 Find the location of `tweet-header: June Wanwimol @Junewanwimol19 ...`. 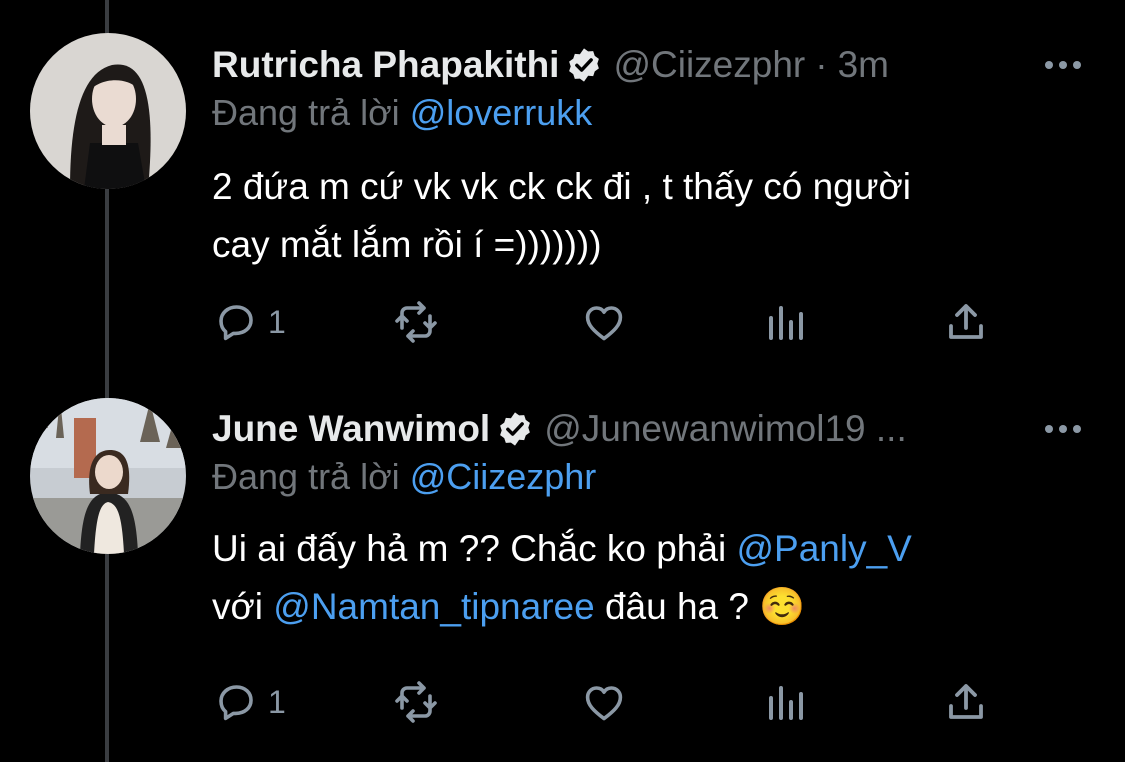

tweet-header: June Wanwimol @Junewanwimol19 ... is located at coordinates (668, 429).